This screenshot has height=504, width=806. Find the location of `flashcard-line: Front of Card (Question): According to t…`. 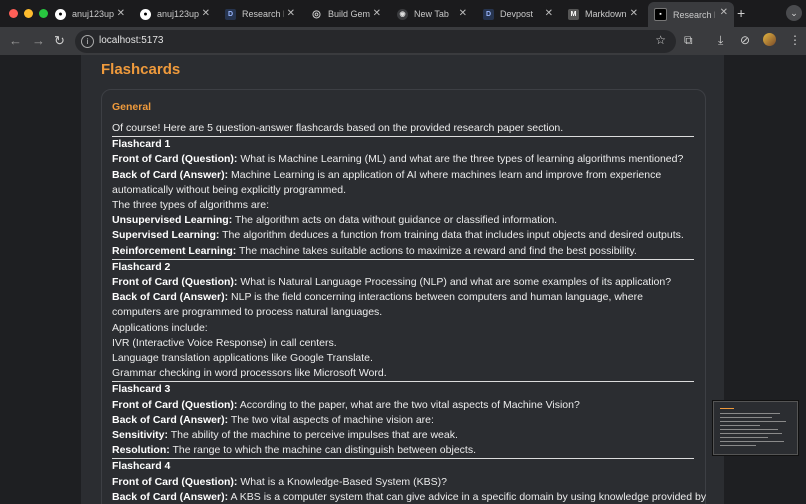

flashcard-line: Front of Card (Question): According to t… is located at coordinates (346, 404).